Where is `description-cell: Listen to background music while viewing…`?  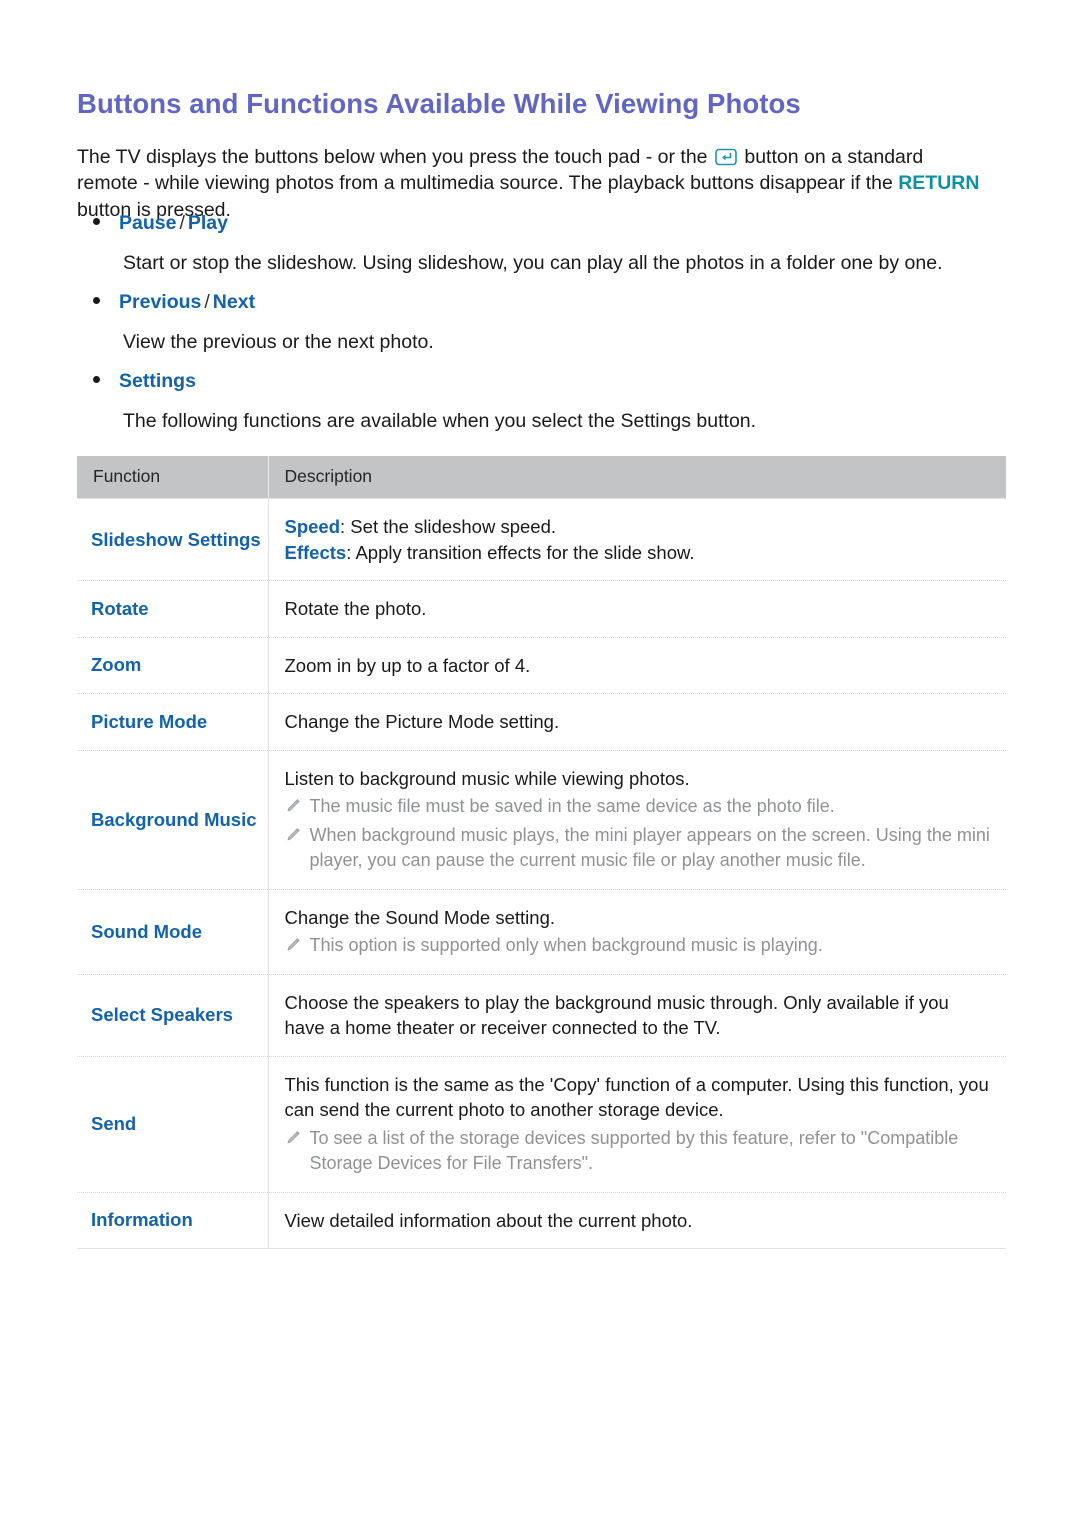
description-cell: Listen to background music while viewing… is located at coordinates (637, 820).